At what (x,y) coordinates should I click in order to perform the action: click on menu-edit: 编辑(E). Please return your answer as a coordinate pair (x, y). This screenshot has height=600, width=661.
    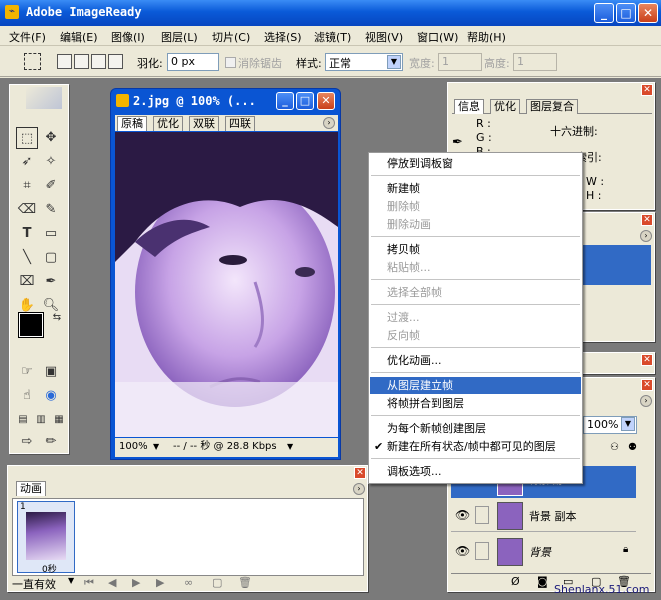
    Looking at the image, I should click on (79, 37).